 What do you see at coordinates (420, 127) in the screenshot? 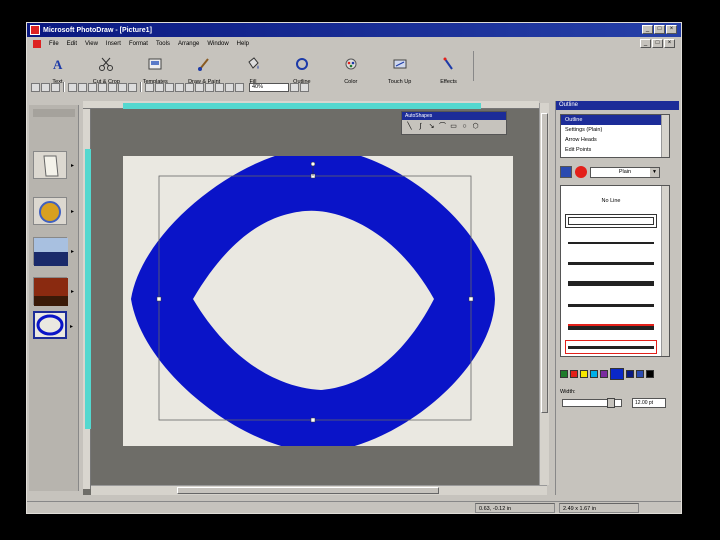
I see `curve-icon: ∫` at bounding box center [420, 127].